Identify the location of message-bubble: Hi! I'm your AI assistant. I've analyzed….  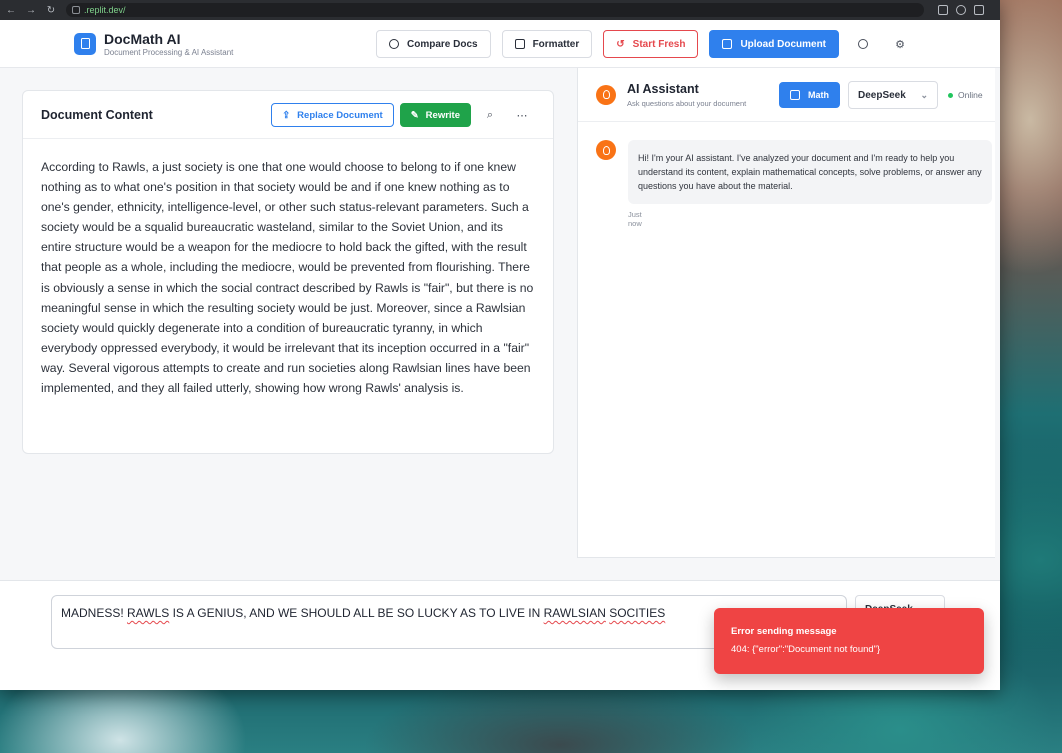
(810, 172).